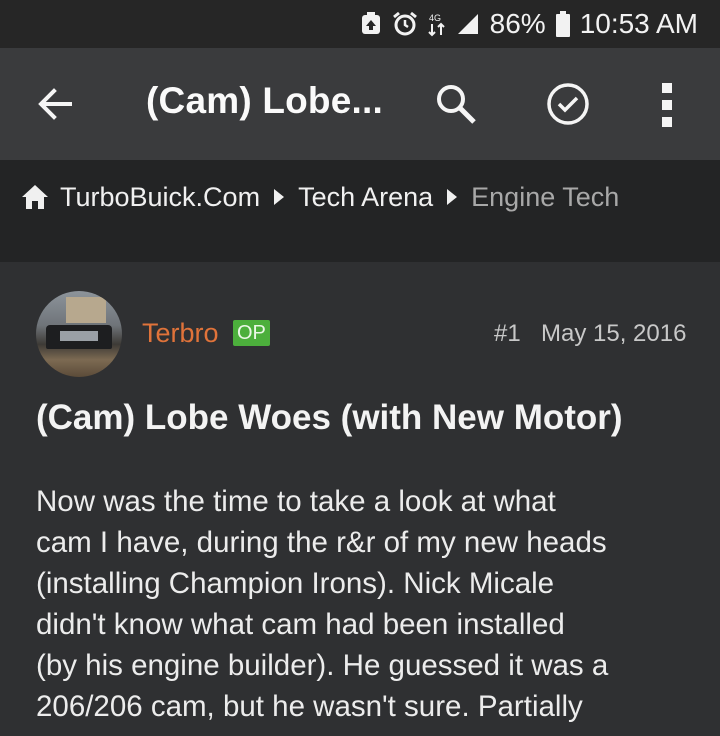  I want to click on more-vertical-icon, so click(667, 105).